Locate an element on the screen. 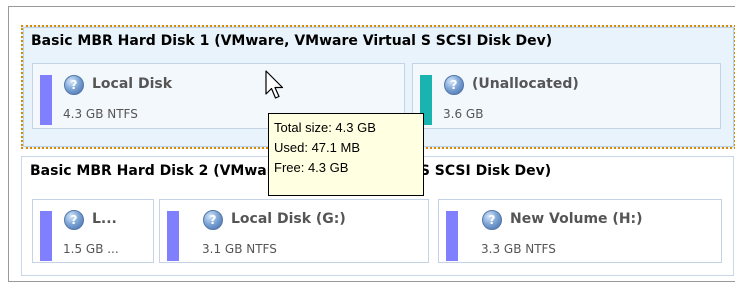 This screenshot has width=735, height=284. partition-unallocated: ? (Unallocated) 3.6 GB is located at coordinates (566, 96).